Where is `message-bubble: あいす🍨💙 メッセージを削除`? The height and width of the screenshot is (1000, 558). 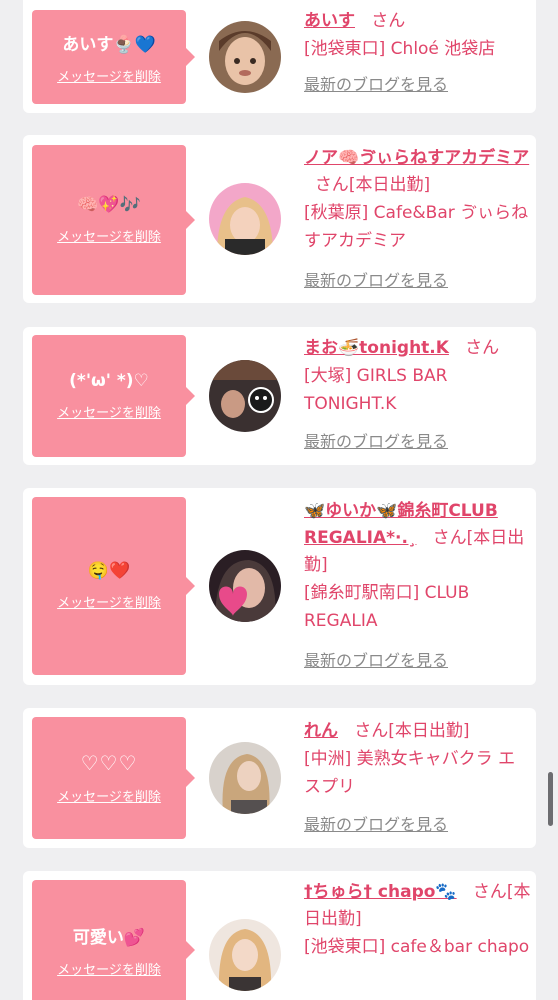 message-bubble: あいす🍨💙 メッセージを削除 is located at coordinates (113, 57).